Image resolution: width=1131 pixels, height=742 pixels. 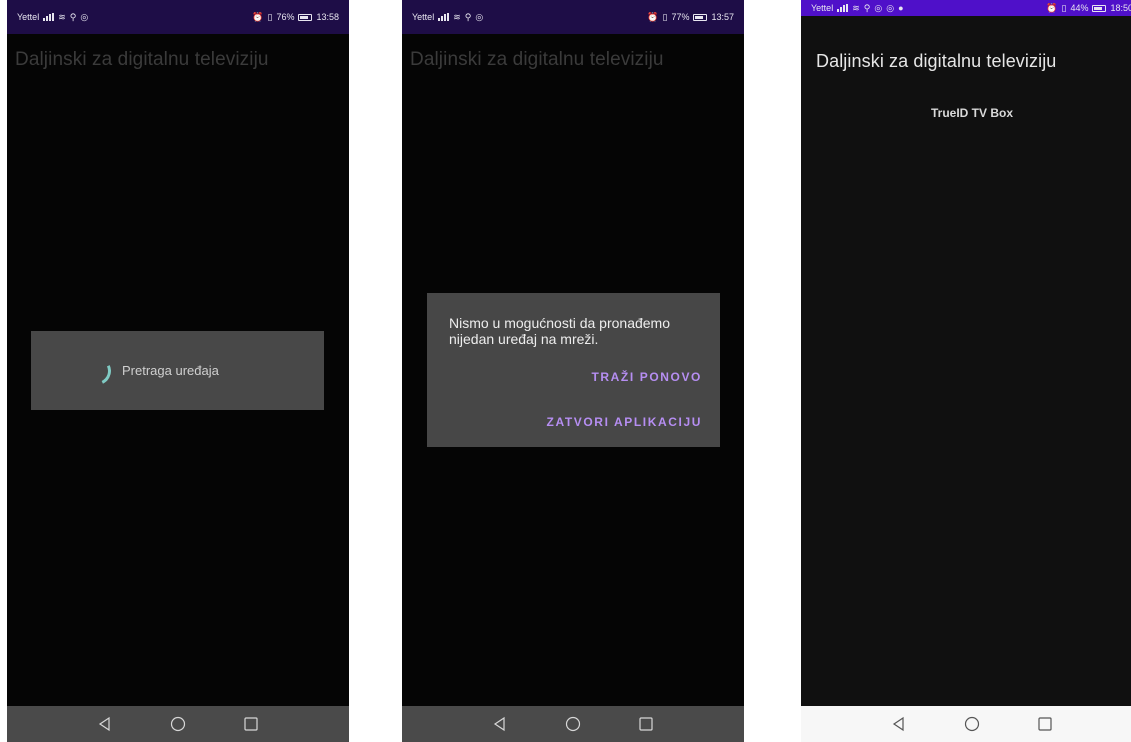 What do you see at coordinates (327, 17) in the screenshot?
I see `clock: 13:58` at bounding box center [327, 17].